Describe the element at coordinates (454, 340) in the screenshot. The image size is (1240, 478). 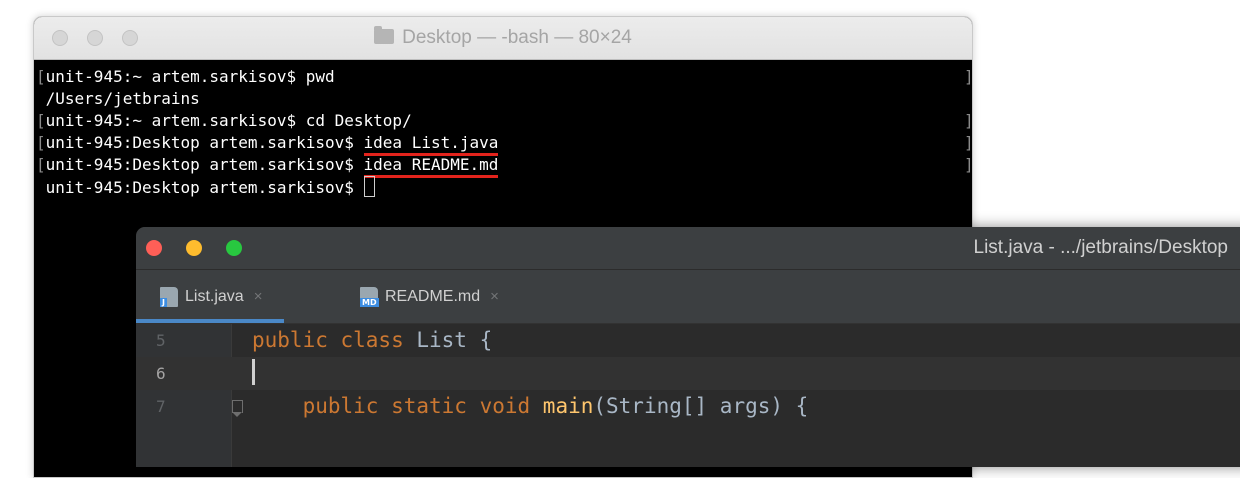
I see `code-plain: List {` at that location.